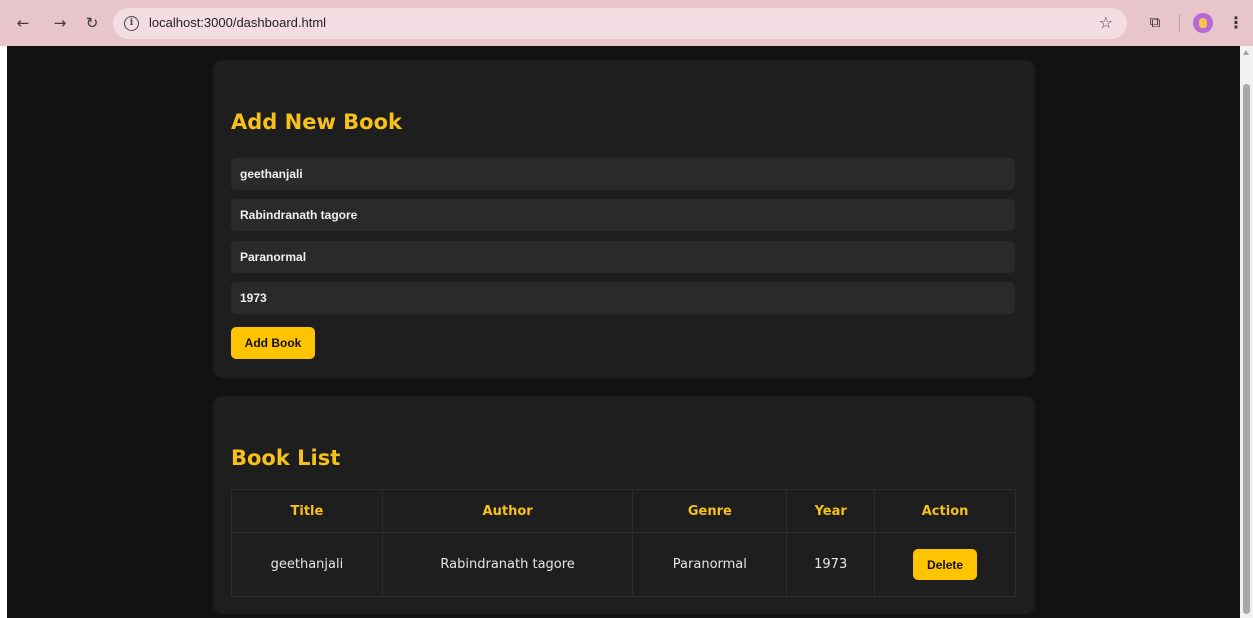 The width and height of the screenshot is (1253, 618). I want to click on cell-title: geethanjali, so click(307, 564).